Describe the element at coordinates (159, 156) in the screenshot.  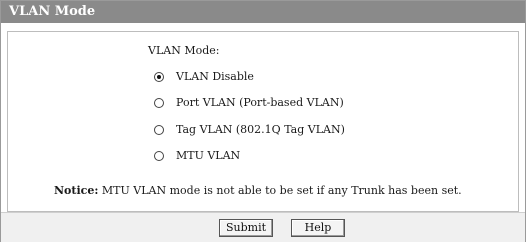
I see `radio-mtu-vlan` at that location.